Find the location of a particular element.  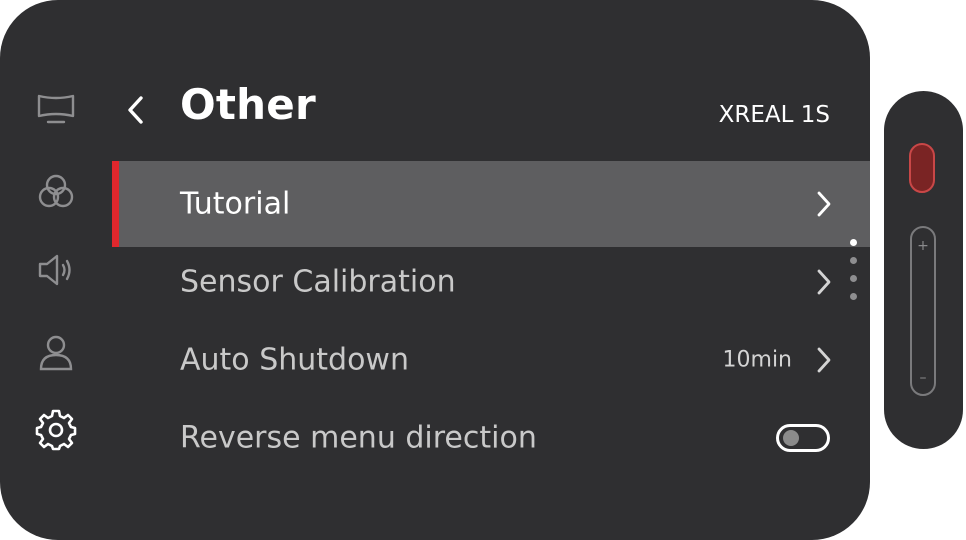

auto-shutdown-value: 10min is located at coordinates (757, 360).